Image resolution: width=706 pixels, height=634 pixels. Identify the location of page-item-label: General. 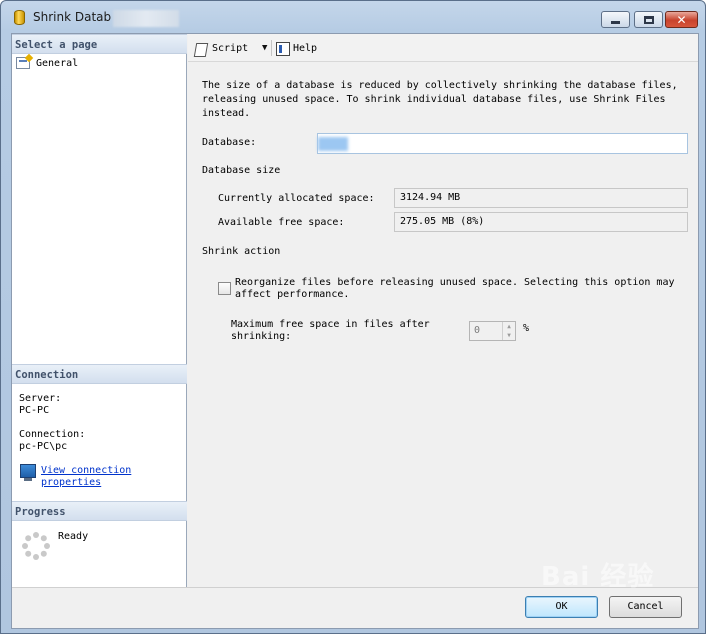
(57, 63).